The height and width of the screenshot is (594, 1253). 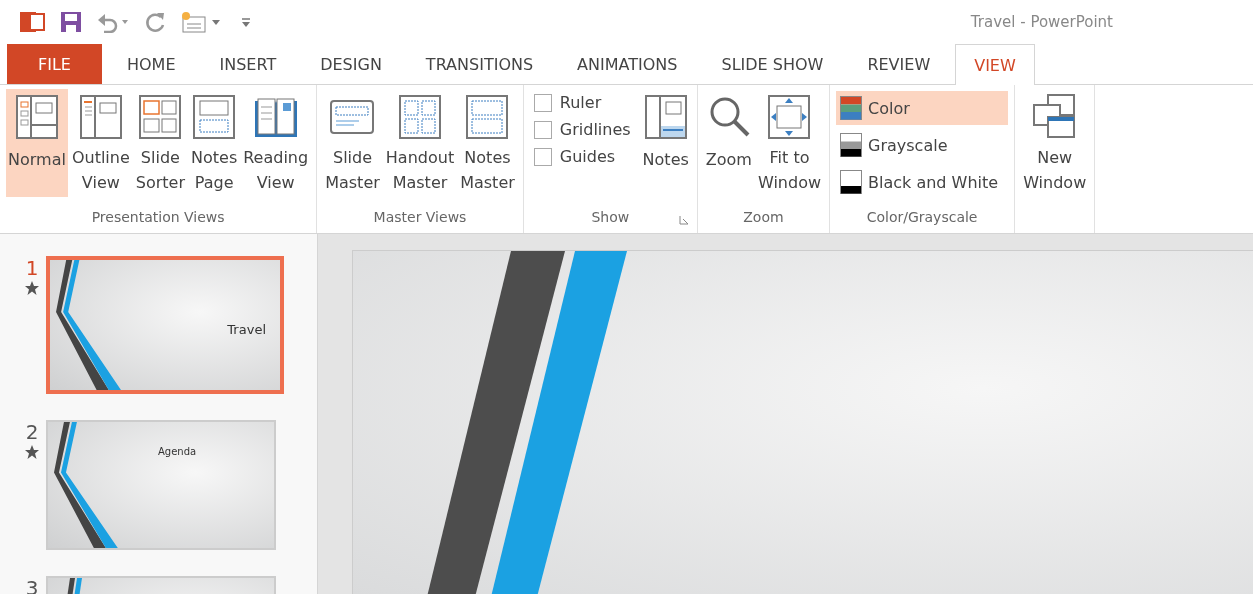 I want to click on new-window-icon, so click(x=1054, y=116).